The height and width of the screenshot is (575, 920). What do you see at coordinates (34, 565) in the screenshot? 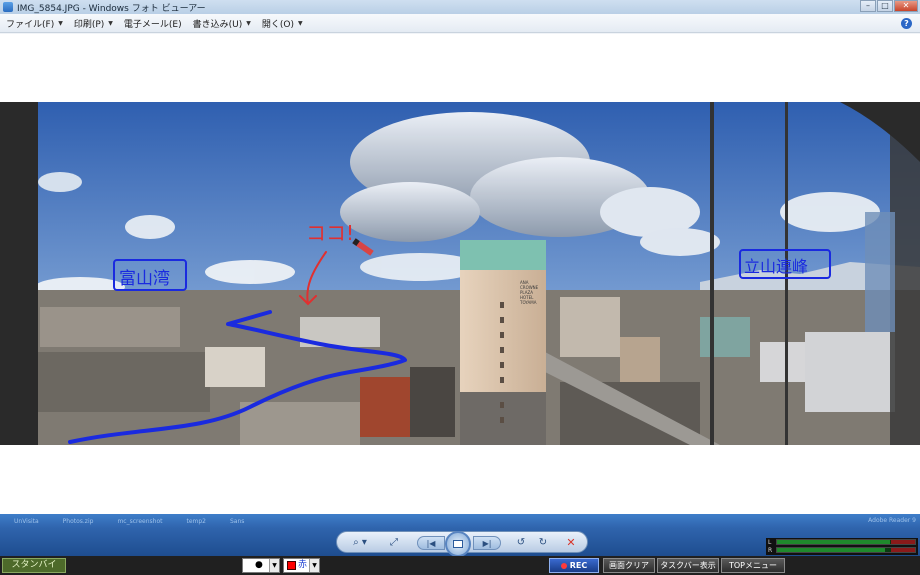
I see `standby-indicator: スタンバイ` at bounding box center [34, 565].